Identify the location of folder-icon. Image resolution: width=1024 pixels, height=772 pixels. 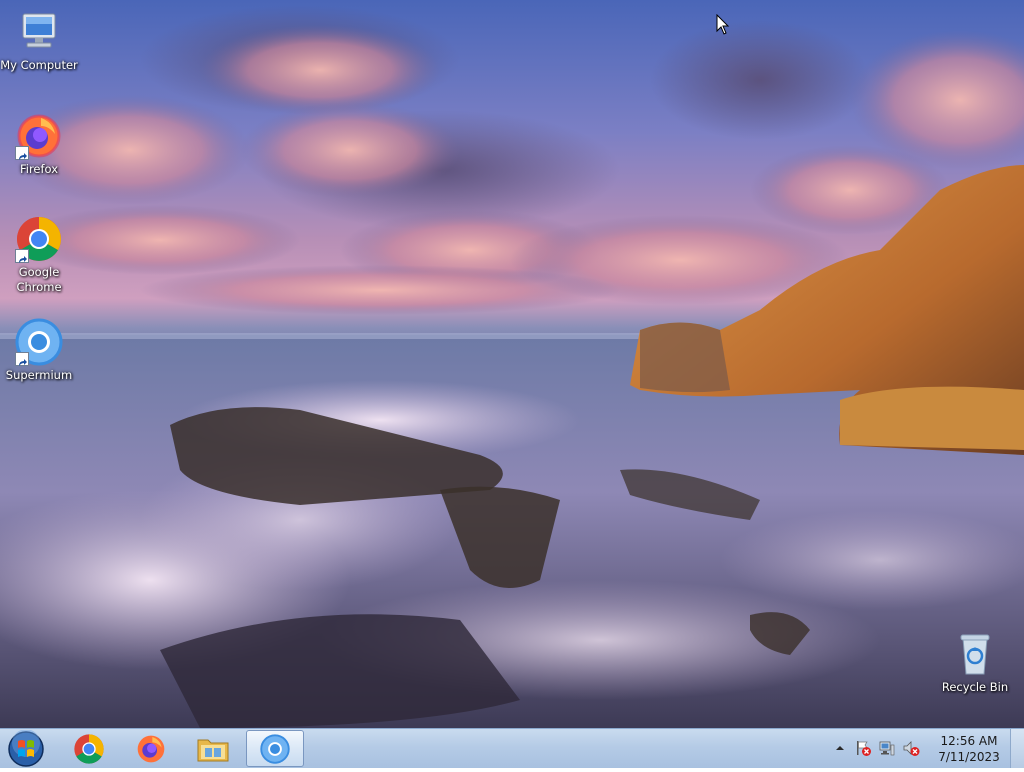
(213, 750).